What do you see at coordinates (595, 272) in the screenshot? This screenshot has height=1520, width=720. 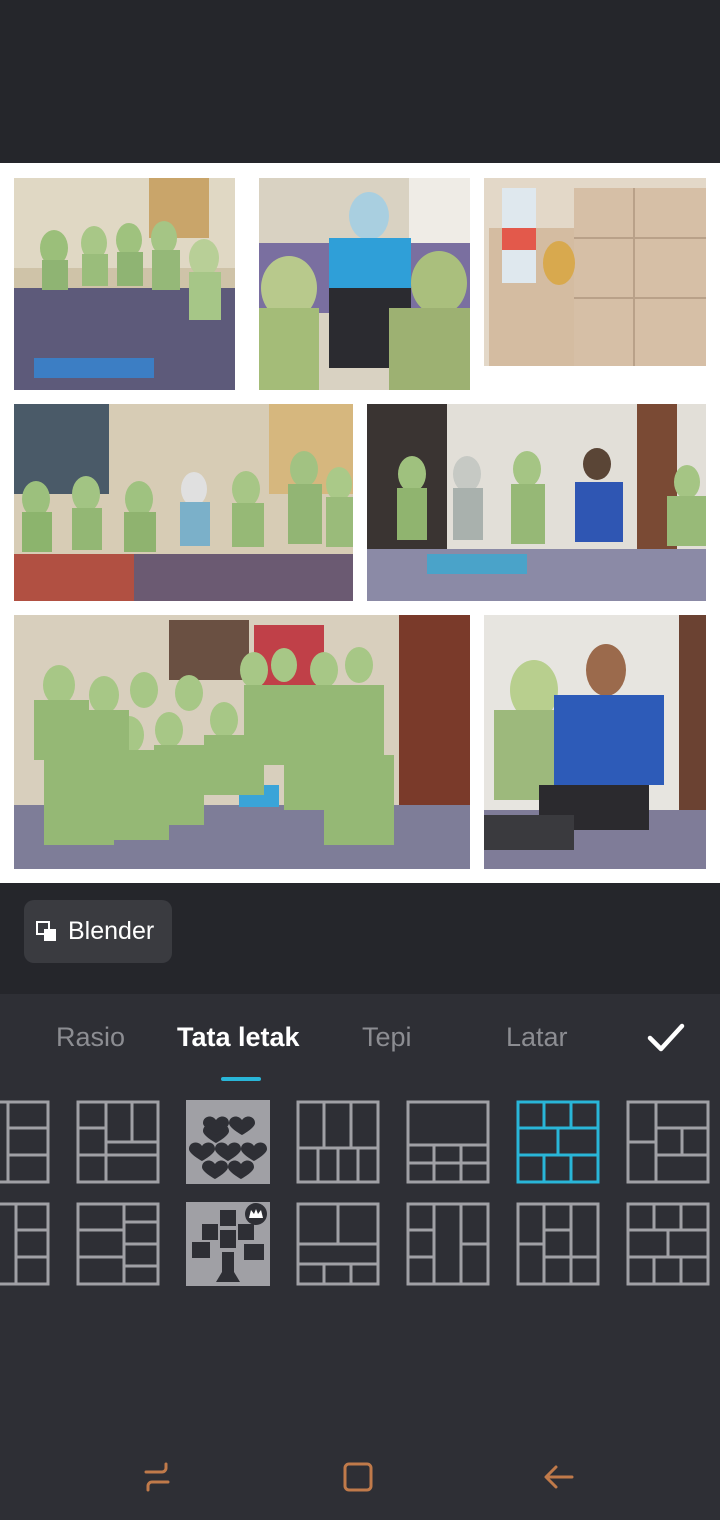 I see `photo-snack-boxes-water` at bounding box center [595, 272].